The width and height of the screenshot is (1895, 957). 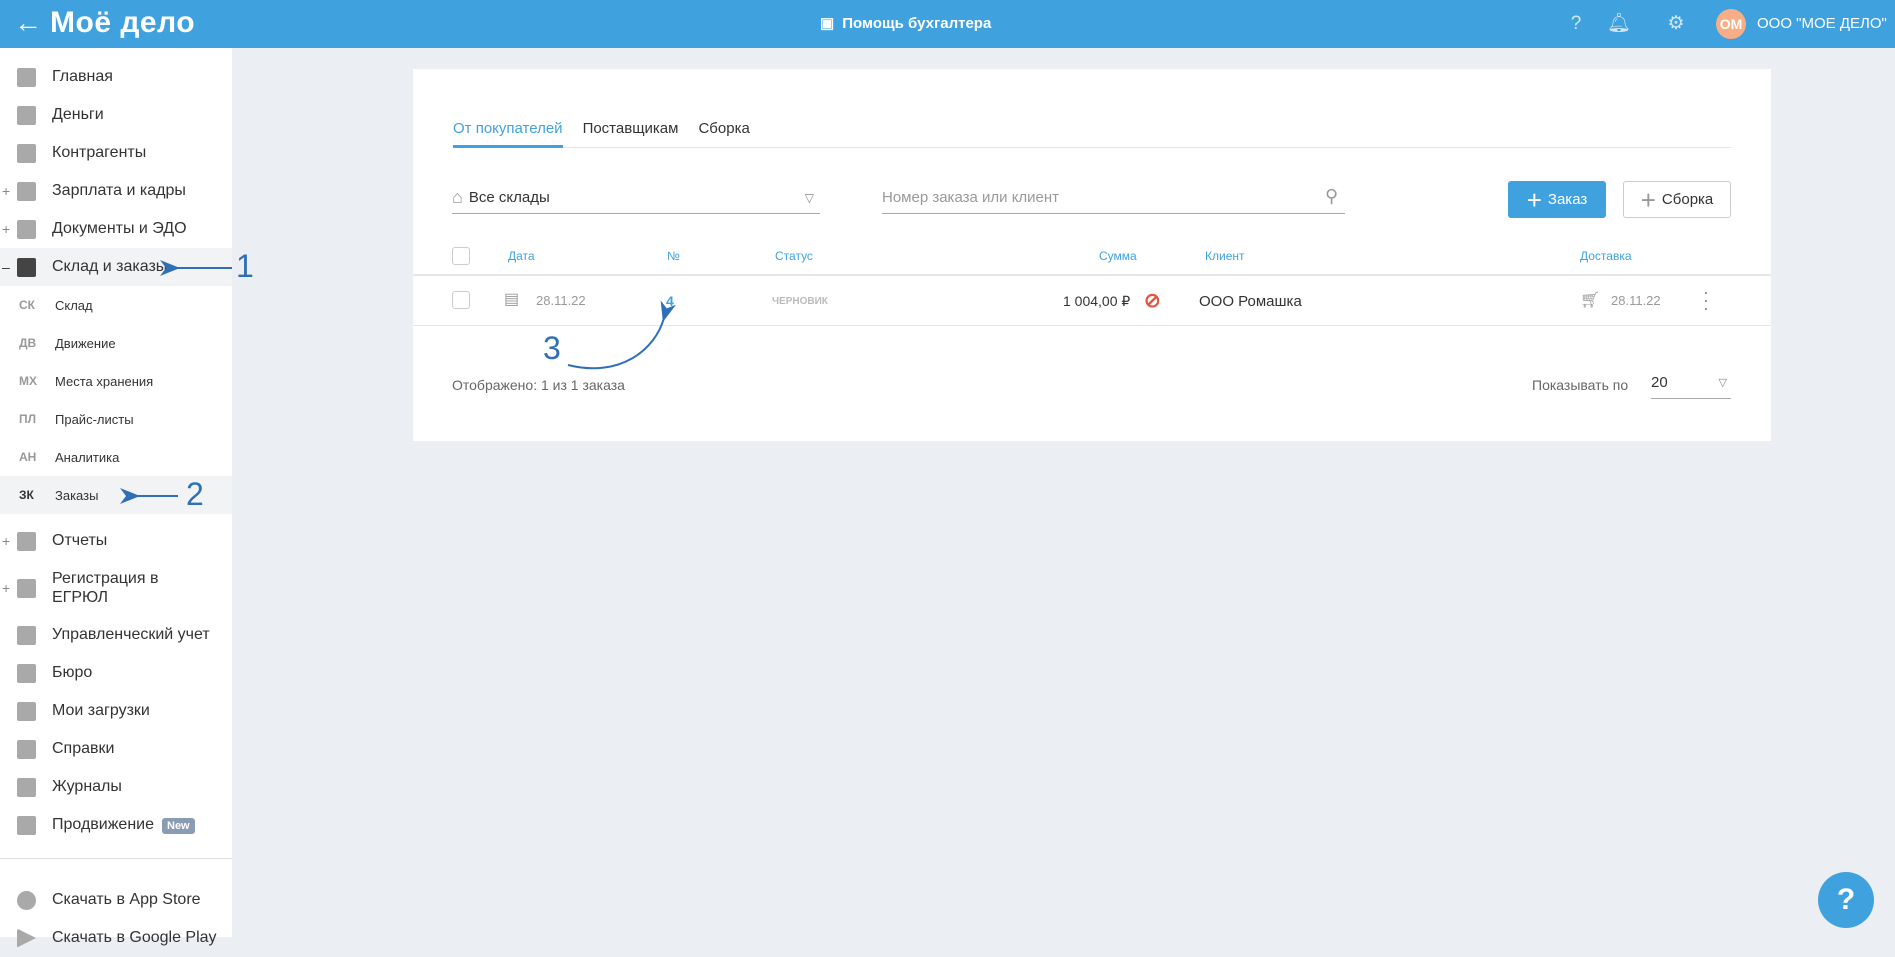 I want to click on help-center-link: ▣ Помощь бухгалтера, so click(x=905, y=23).